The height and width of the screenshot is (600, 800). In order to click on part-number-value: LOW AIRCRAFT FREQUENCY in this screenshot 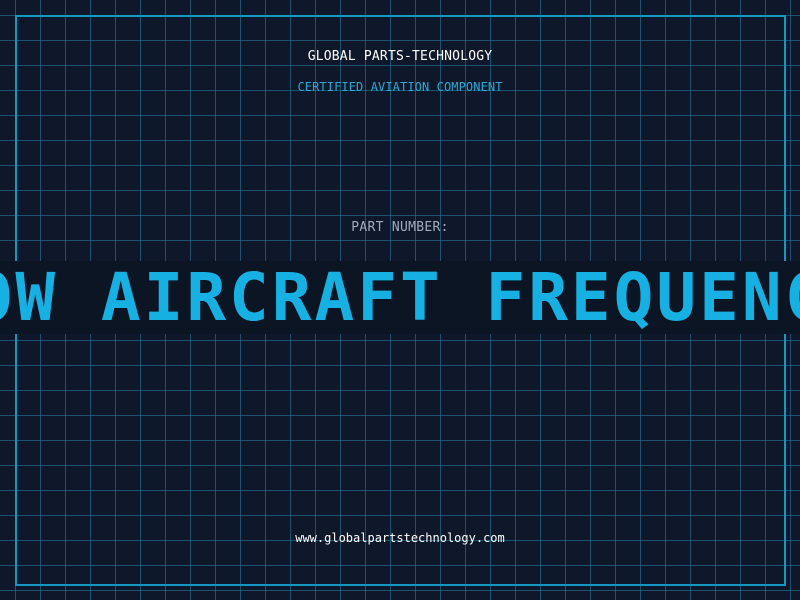, I will do `click(400, 297)`.